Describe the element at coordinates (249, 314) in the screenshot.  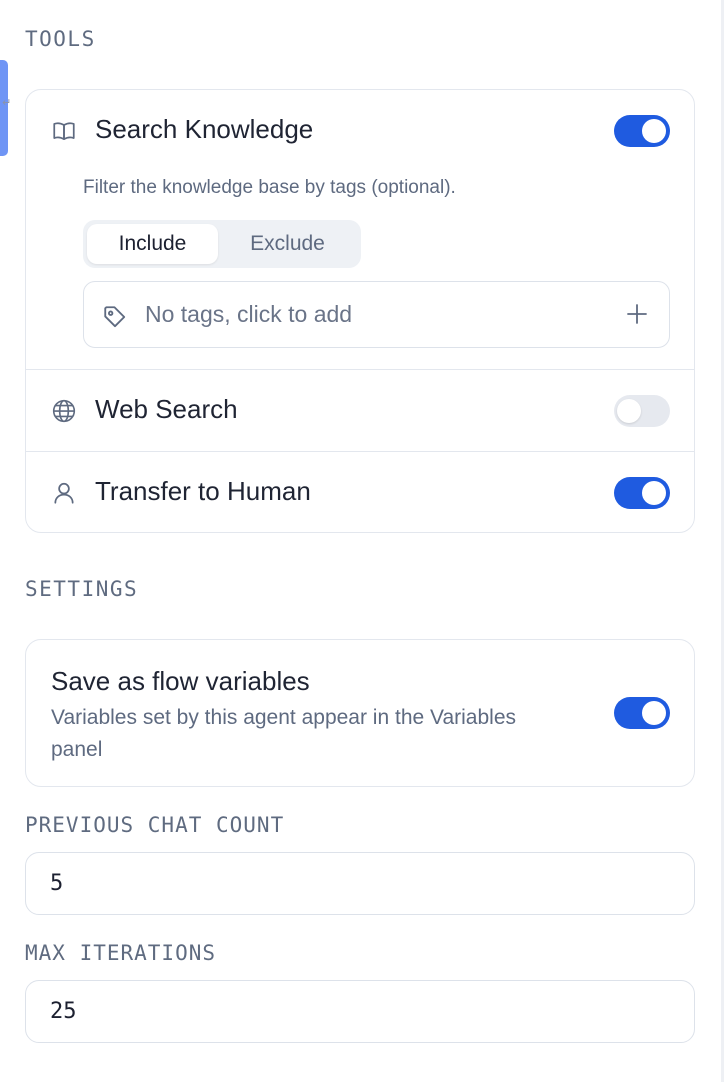
I see `tags-placeholder: No tags, click to add` at that location.